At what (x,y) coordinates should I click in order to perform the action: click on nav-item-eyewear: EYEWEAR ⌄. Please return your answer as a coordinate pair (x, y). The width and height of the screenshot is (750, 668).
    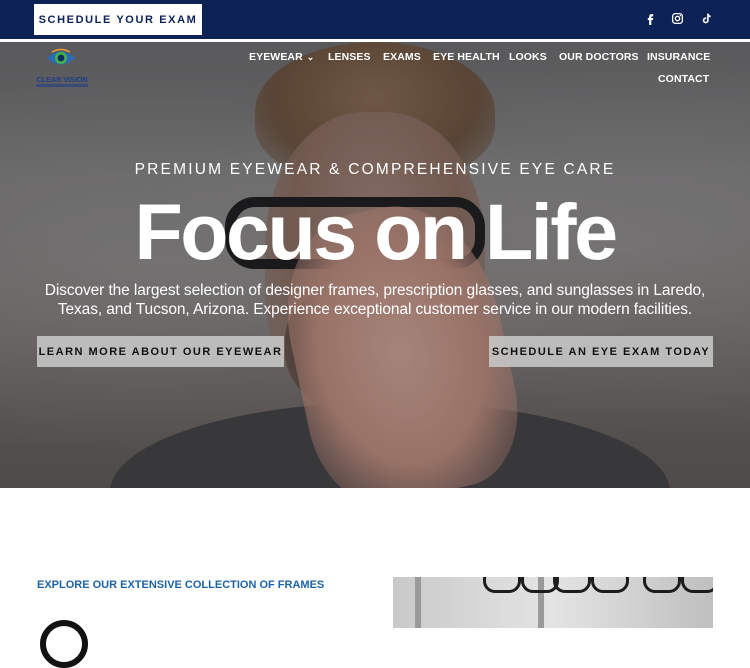
    Looking at the image, I should click on (281, 57).